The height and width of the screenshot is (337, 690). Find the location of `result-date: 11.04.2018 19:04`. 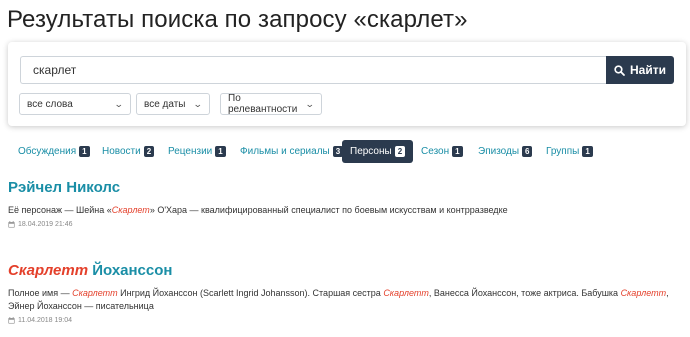

result-date: 11.04.2018 19:04 is located at coordinates (343, 320).